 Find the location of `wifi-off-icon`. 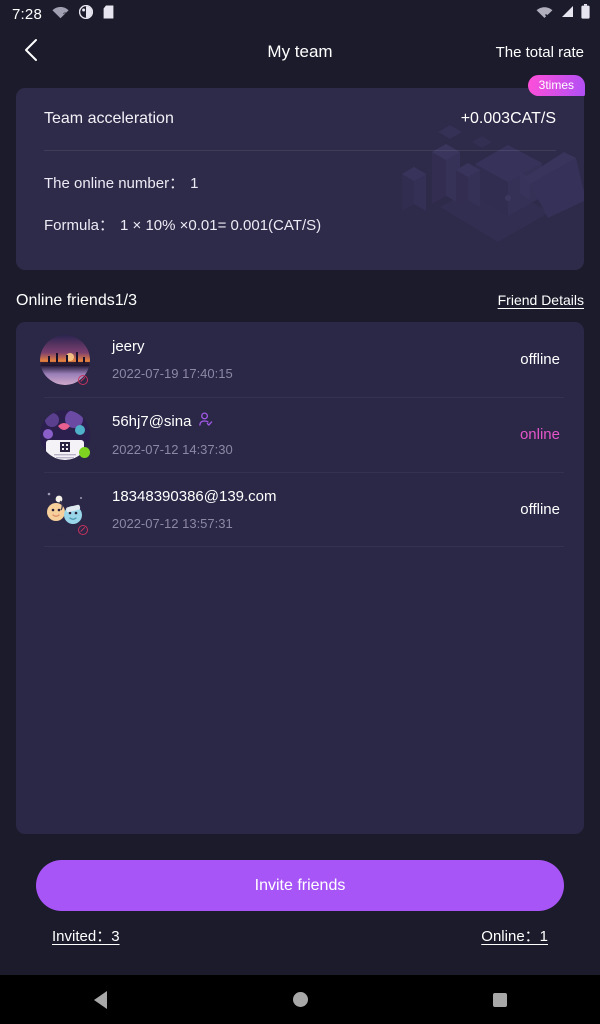

wifi-off-icon is located at coordinates (544, 14).